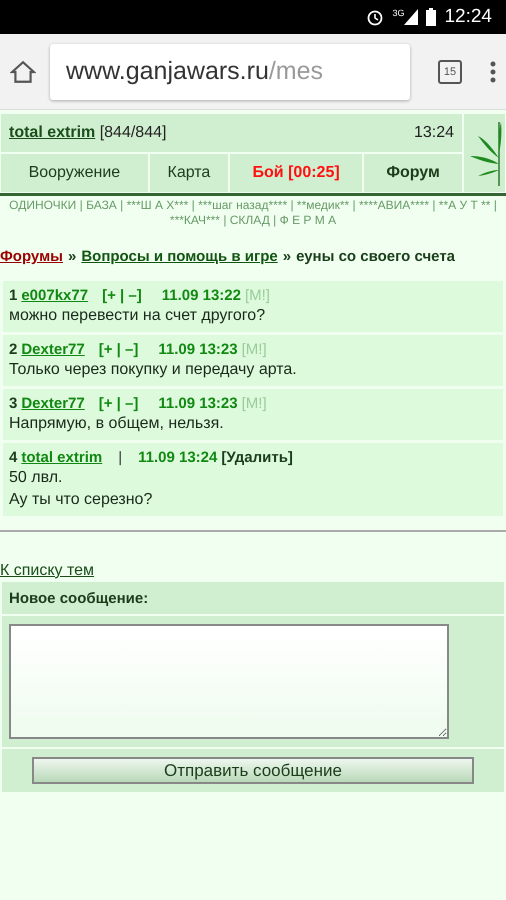 The width and height of the screenshot is (506, 900). I want to click on nav-tab: Карта, so click(189, 173).